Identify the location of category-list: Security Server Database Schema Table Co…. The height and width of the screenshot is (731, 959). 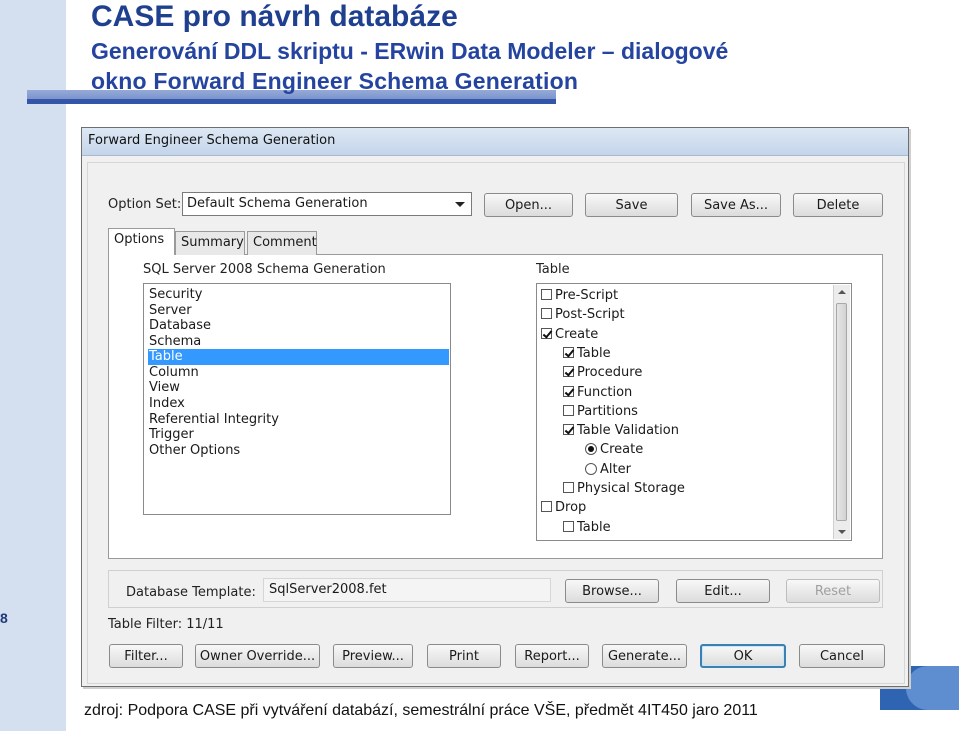
(297, 399).